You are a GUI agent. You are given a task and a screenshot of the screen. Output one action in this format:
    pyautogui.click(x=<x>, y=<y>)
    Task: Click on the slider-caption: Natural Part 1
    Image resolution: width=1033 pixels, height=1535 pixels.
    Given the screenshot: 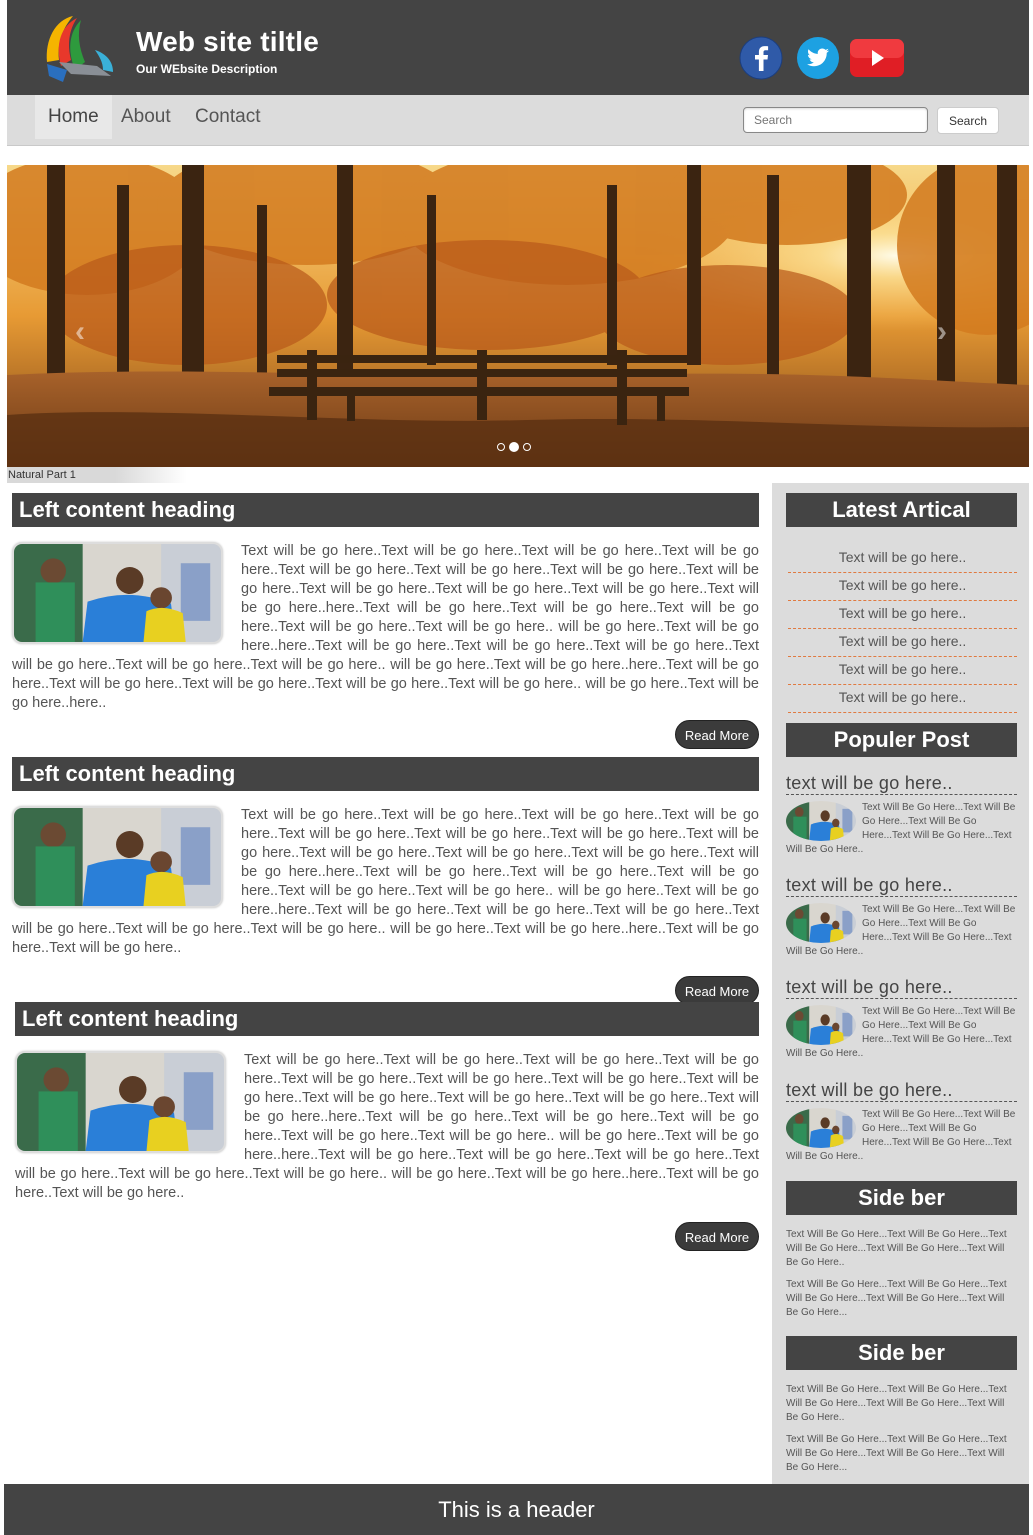 What is the action you would take?
    pyautogui.click(x=97, y=475)
    